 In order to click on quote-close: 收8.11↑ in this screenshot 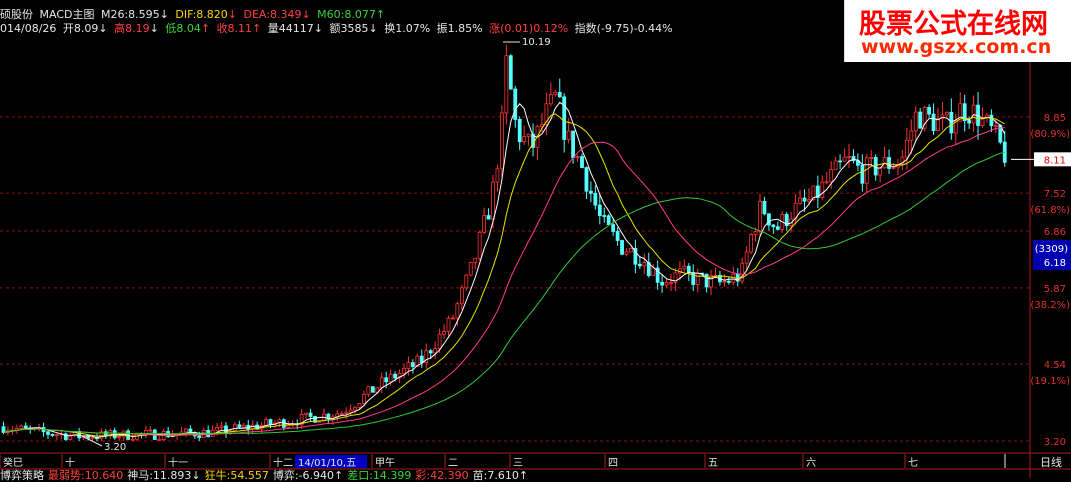, I will do `click(239, 28)`.